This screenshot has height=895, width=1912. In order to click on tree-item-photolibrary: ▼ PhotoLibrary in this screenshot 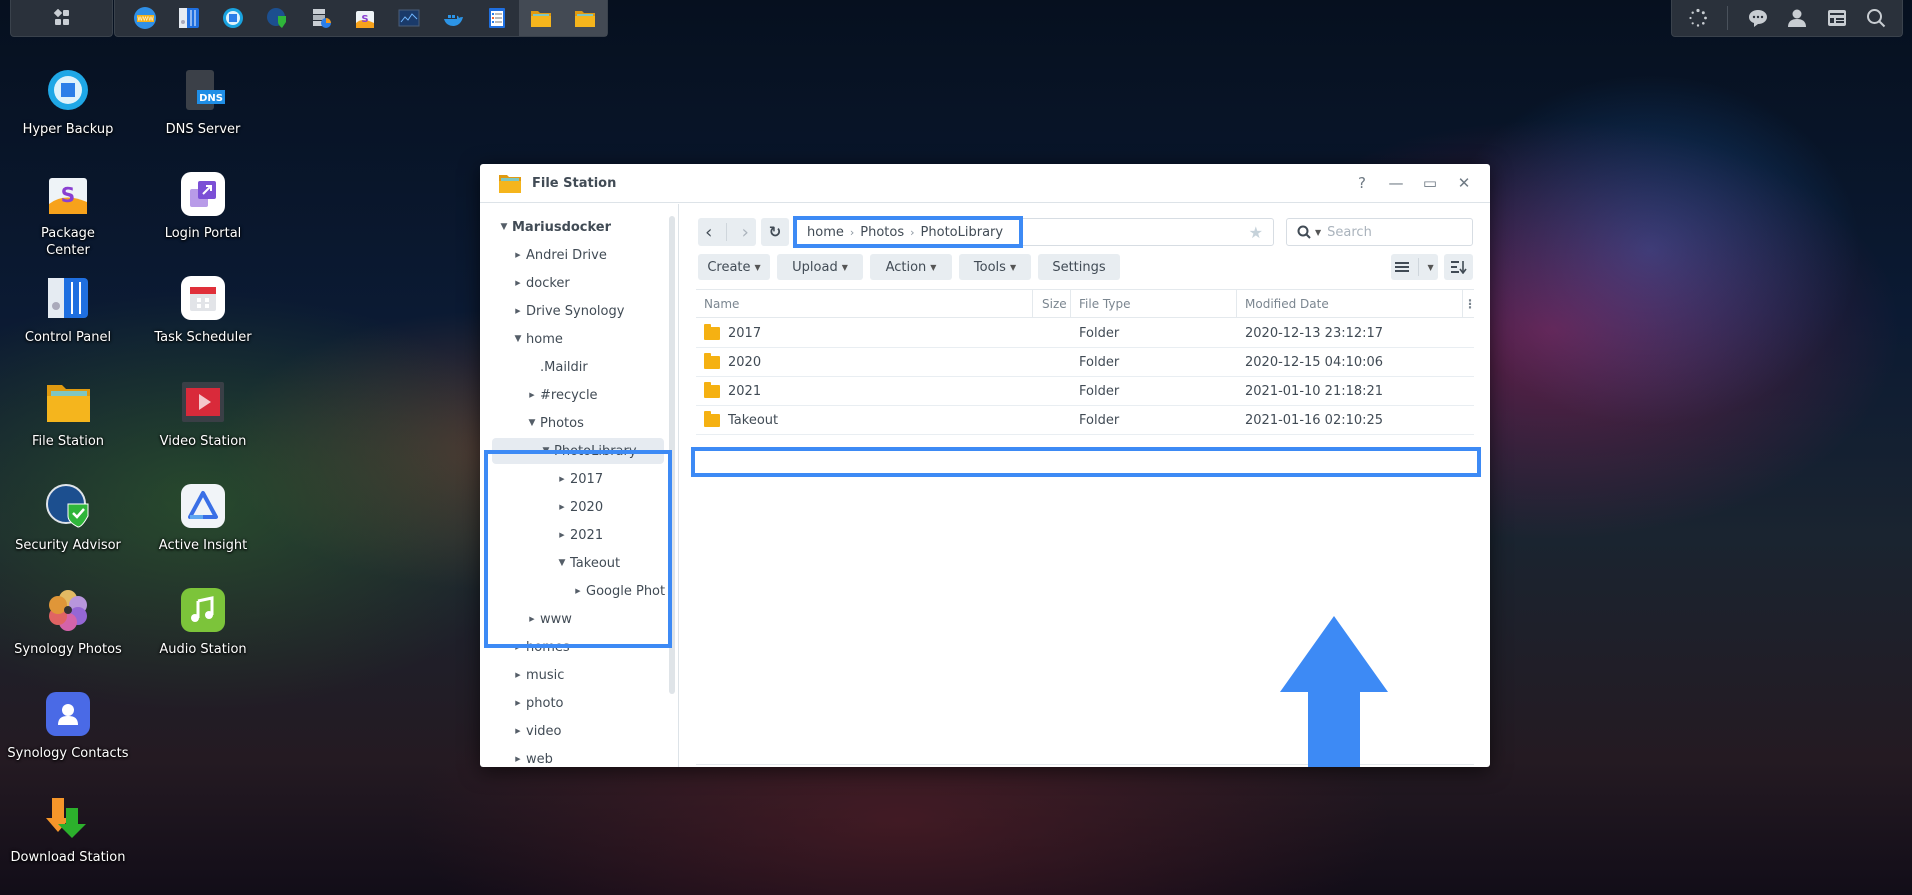, I will do `click(578, 451)`.